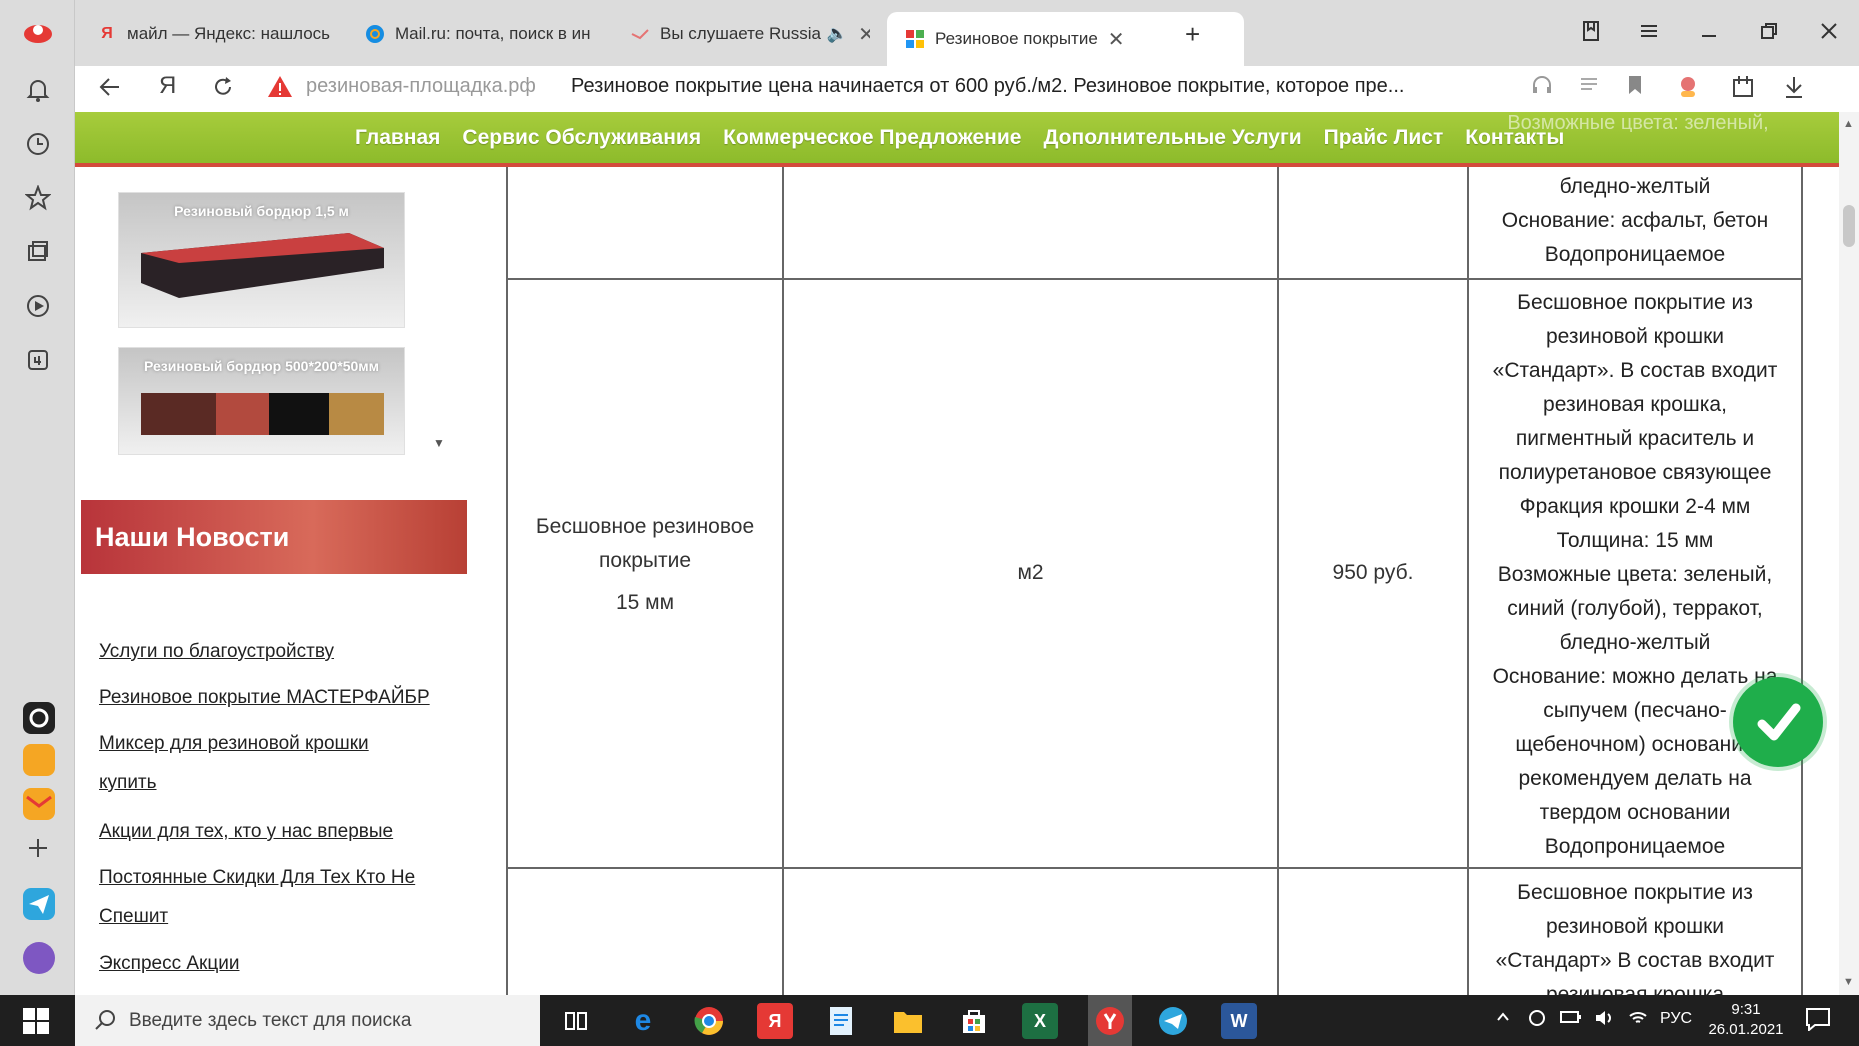  Describe the element at coordinates (1848, 982) in the screenshot. I see `scroll-down-arrow-icon: ▼` at that location.